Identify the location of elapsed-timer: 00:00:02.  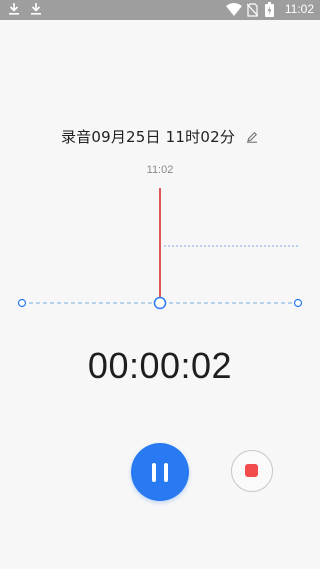
(160, 365).